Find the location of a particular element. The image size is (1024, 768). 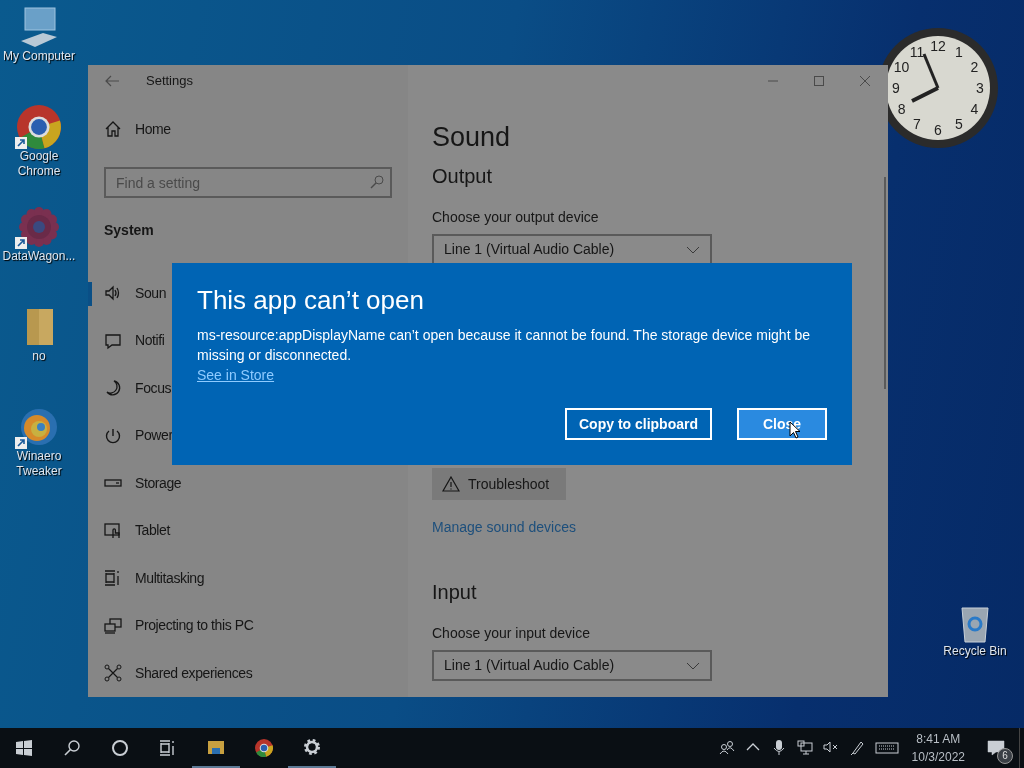

notification-badge: 6 is located at coordinates (1005, 756).